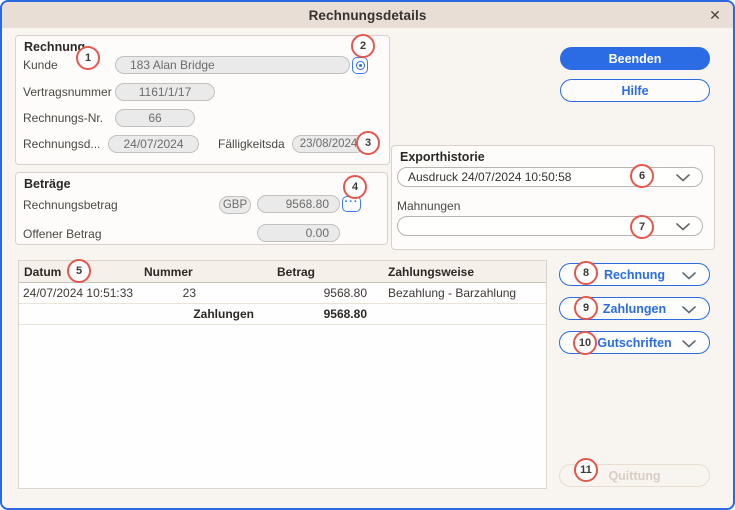 This screenshot has height=510, width=735. I want to click on offener-betrag-label: Offener Betrag, so click(62, 234).